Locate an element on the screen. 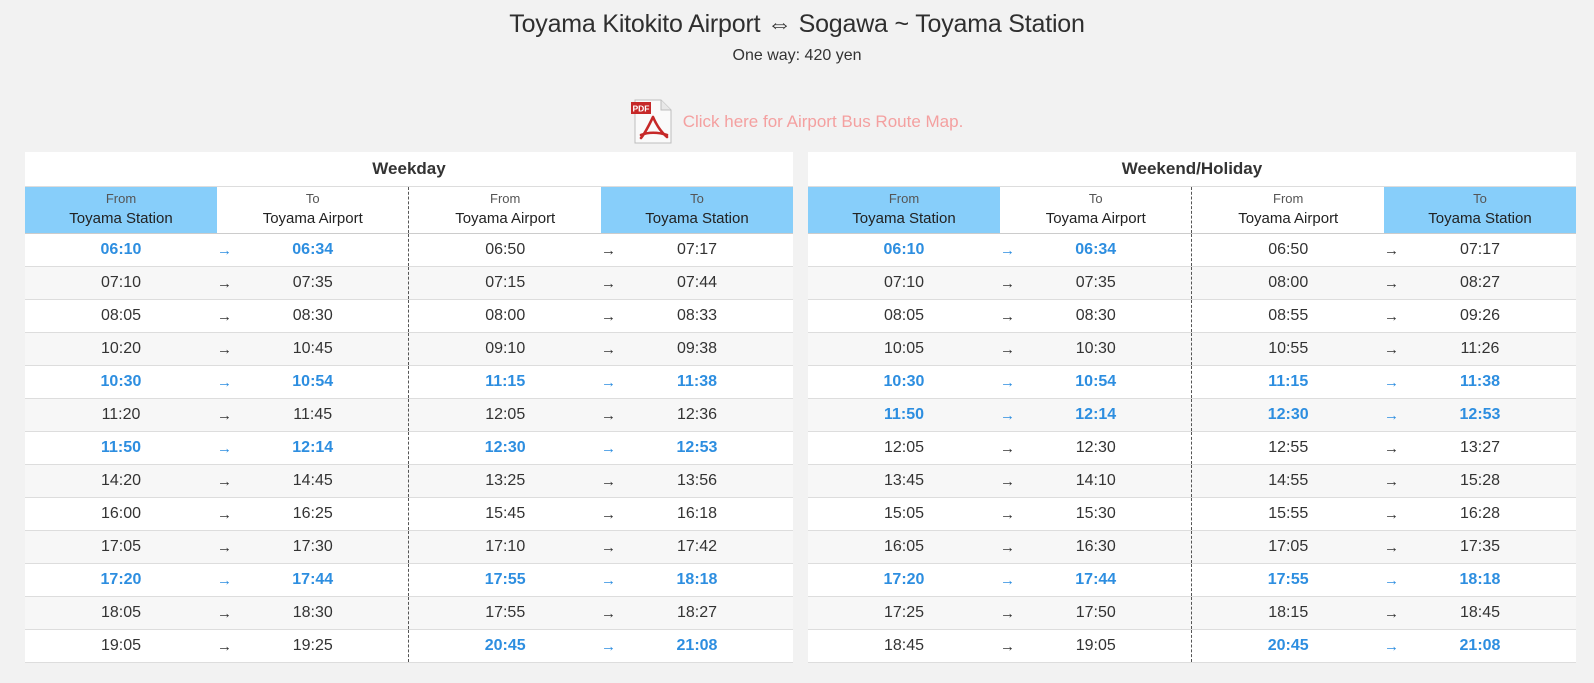 This screenshot has height=683, width=1594. timetable-row: 19:05 → 19:25 20:45 → 21:08 is located at coordinates (409, 646).